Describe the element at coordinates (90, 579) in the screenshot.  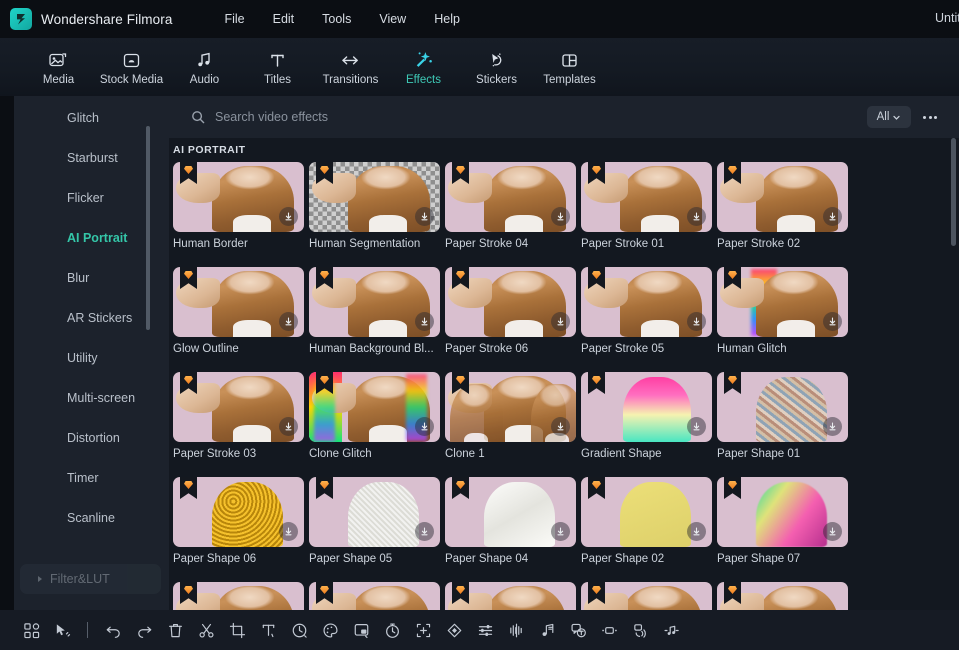
I see `sidebar-group-filter-lut: Filter&LUT` at that location.